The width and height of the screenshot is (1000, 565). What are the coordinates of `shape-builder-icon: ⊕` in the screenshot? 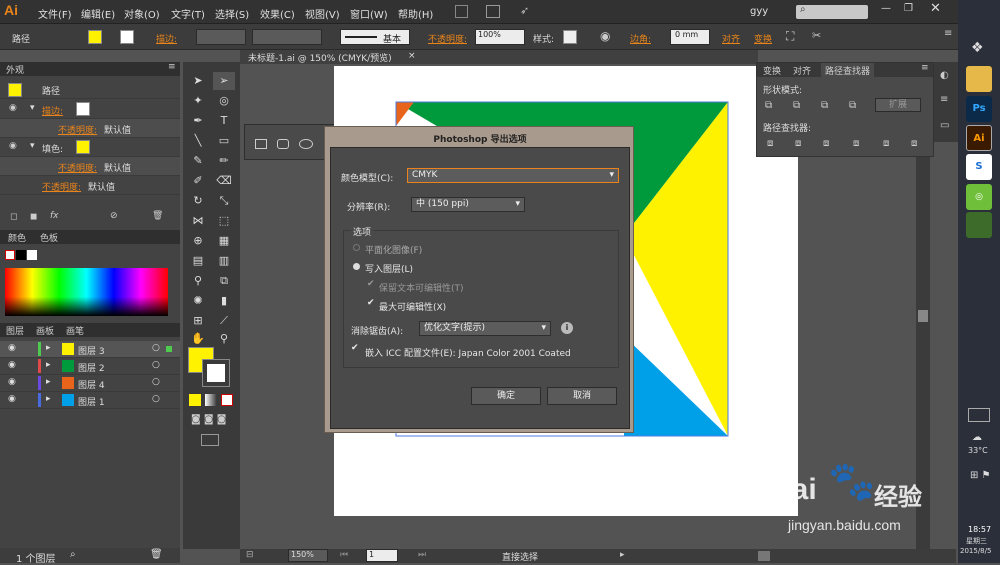 It's located at (198, 241).